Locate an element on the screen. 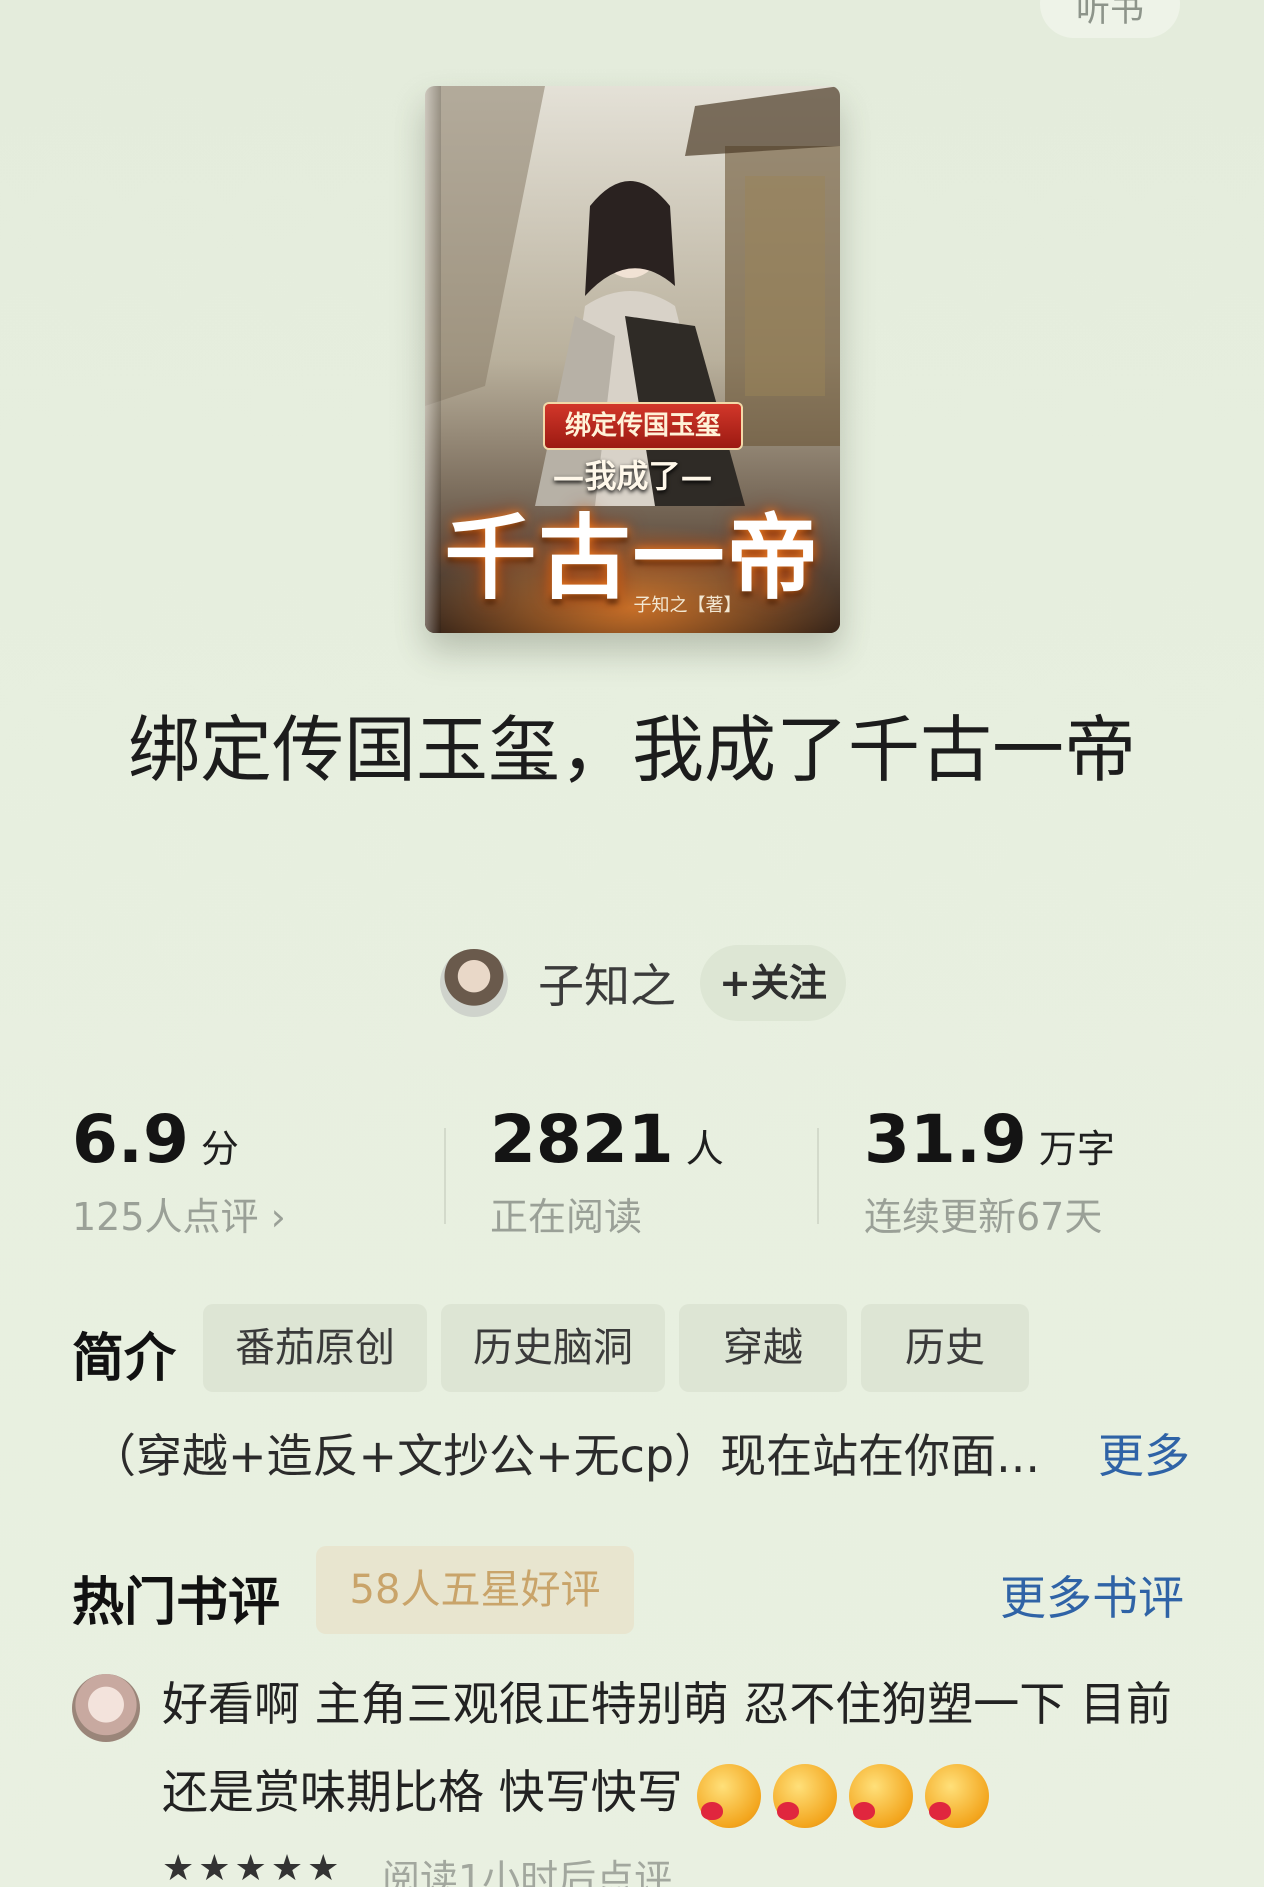 This screenshot has height=1887, width=1264. readers-unit: 人 is located at coordinates (704, 1149).